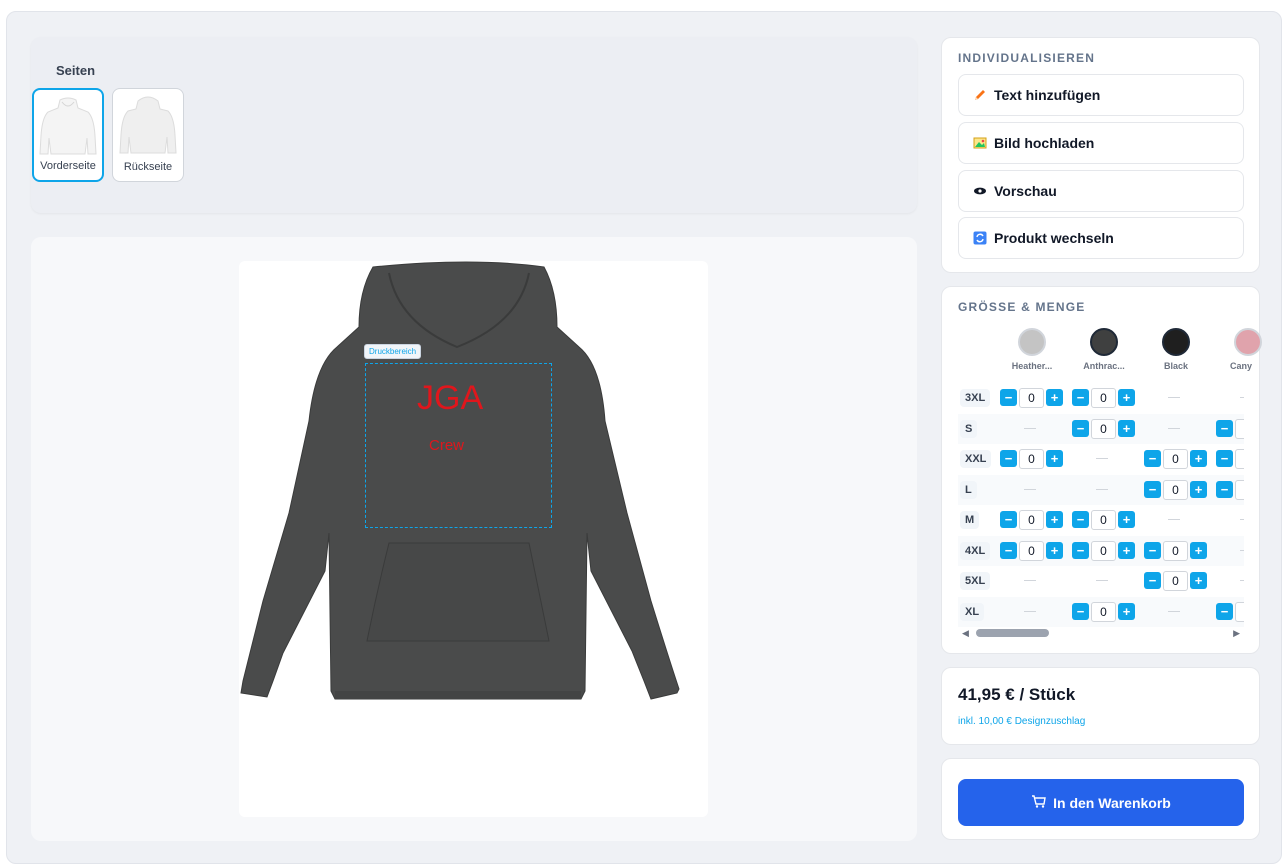 The width and height of the screenshot is (1285, 867). What do you see at coordinates (474, 125) in the screenshot?
I see `pages-panel: Seiten Vorderseite Rückseite` at bounding box center [474, 125].